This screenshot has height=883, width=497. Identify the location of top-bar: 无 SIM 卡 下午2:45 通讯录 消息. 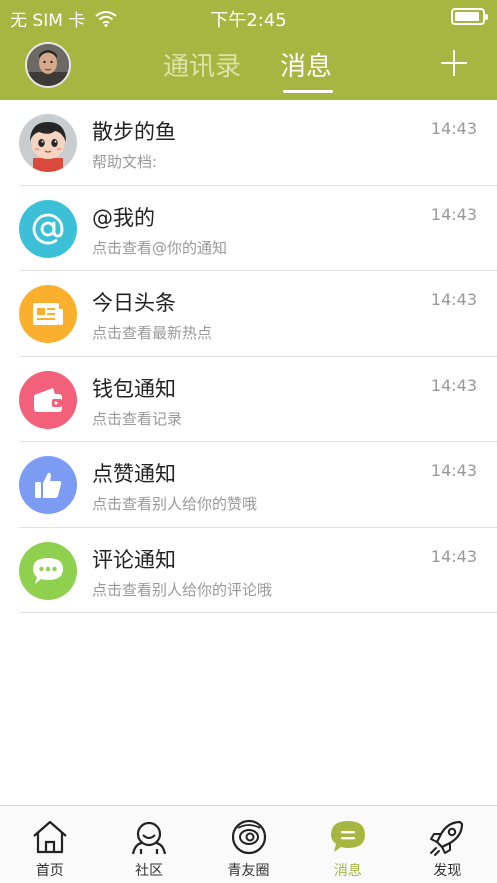
(248, 50).